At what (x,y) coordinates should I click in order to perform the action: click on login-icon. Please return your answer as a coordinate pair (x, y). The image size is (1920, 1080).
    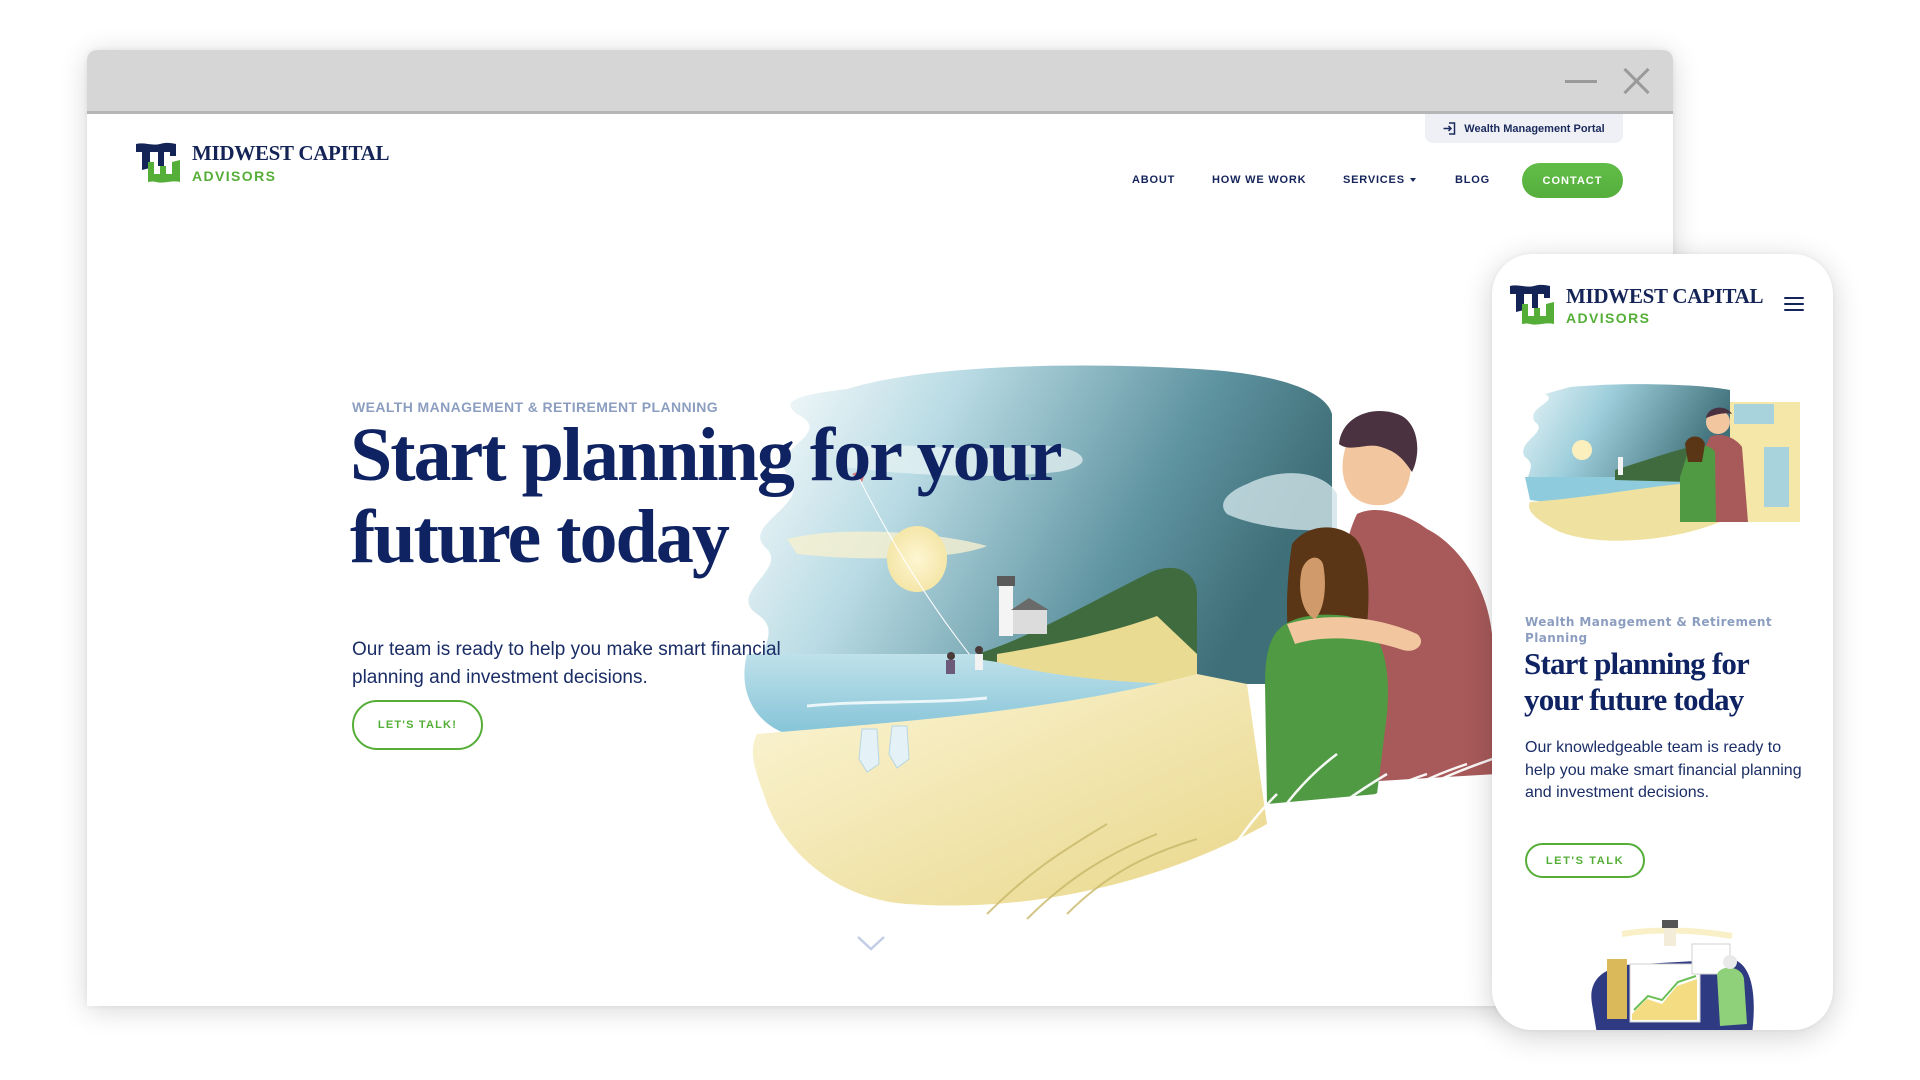
    Looking at the image, I should click on (1449, 128).